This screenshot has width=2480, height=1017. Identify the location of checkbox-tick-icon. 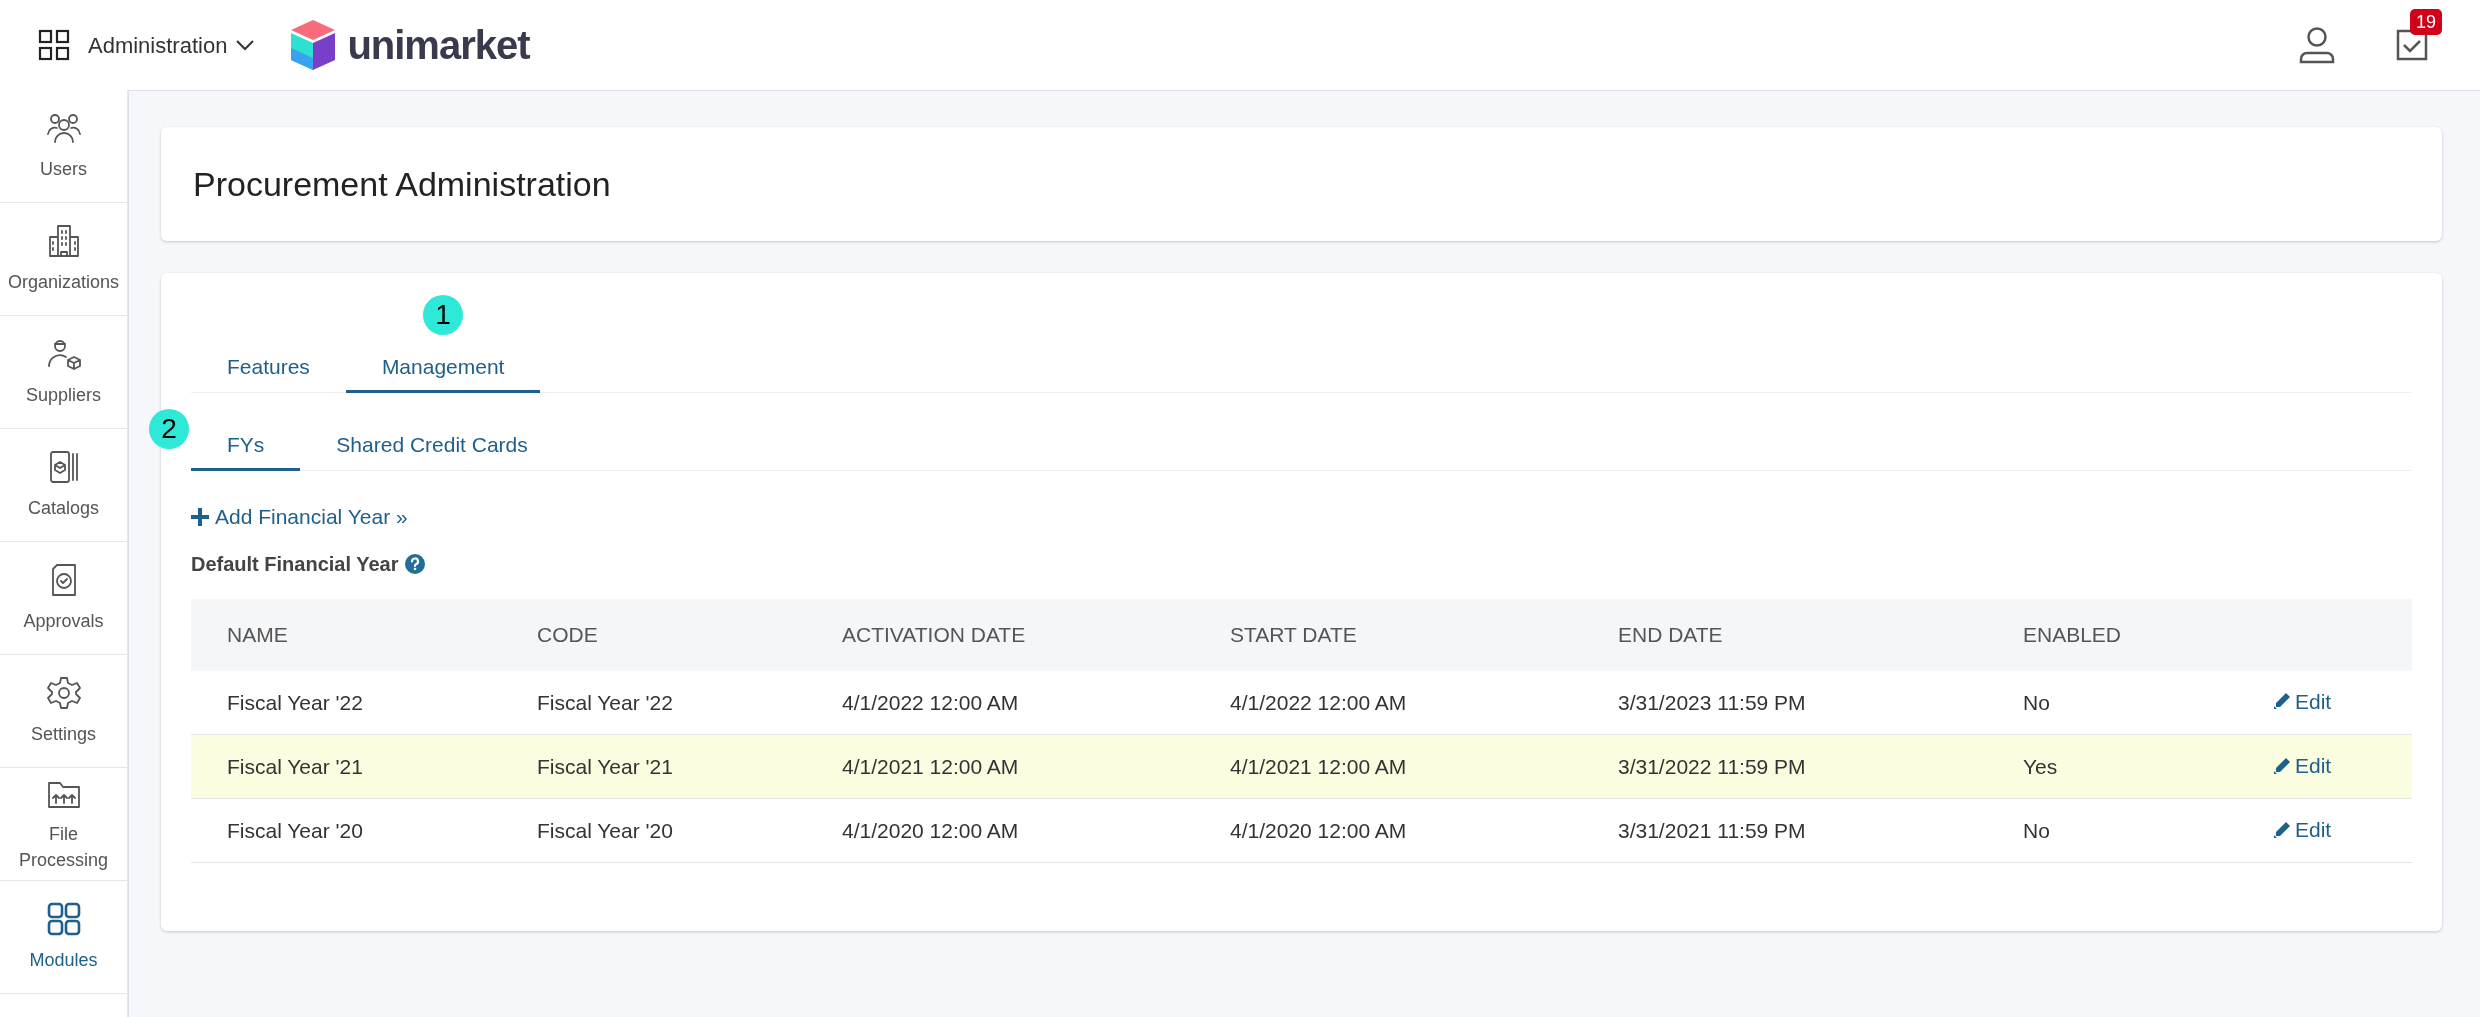
(2412, 45).